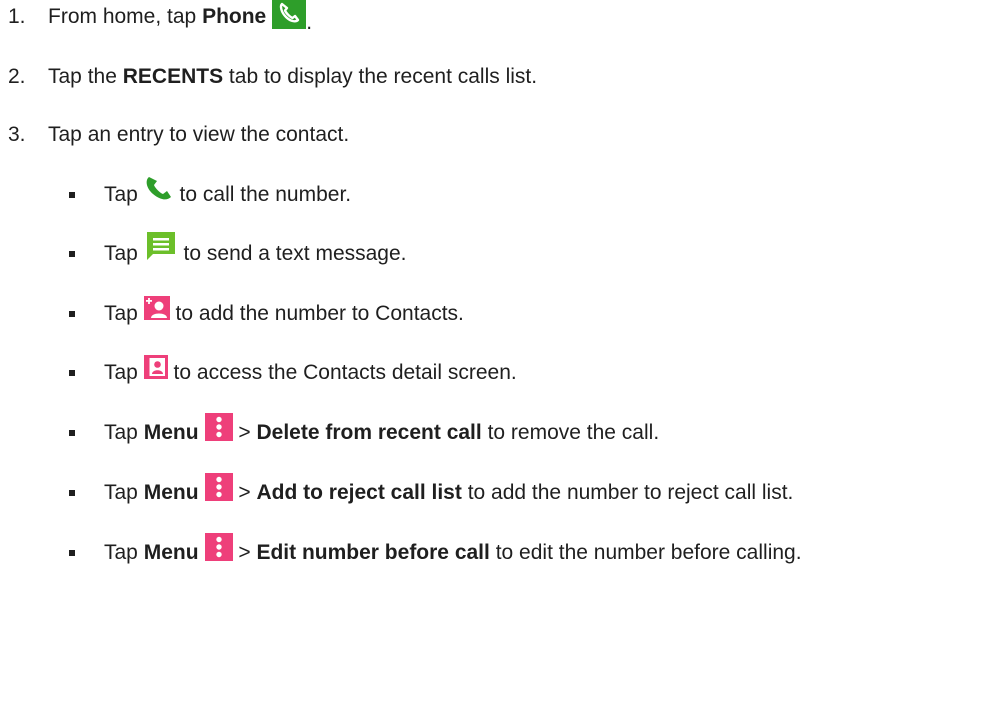 This screenshot has width=998, height=704. What do you see at coordinates (17, 16) in the screenshot?
I see `step-number: 1.` at bounding box center [17, 16].